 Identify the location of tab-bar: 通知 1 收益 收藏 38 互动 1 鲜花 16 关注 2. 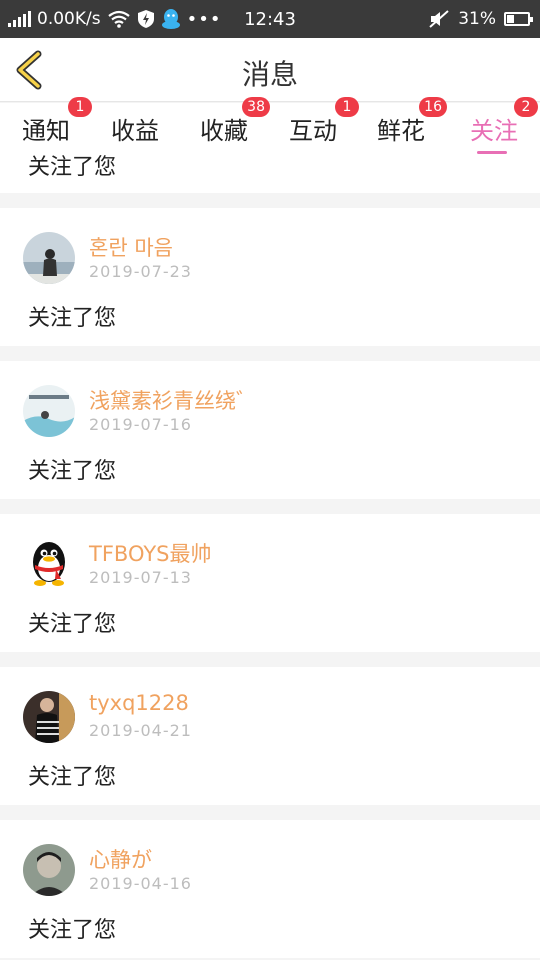
(270, 126).